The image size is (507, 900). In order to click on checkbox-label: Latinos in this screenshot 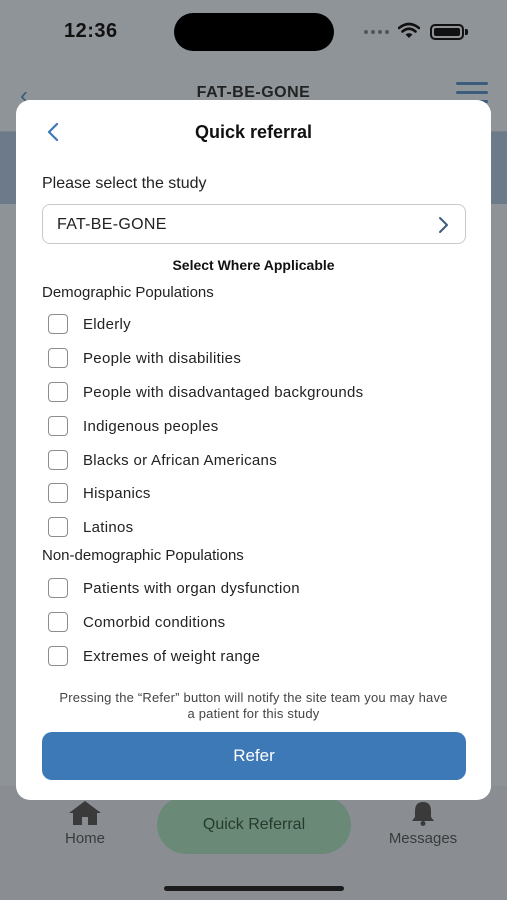, I will do `click(108, 527)`.